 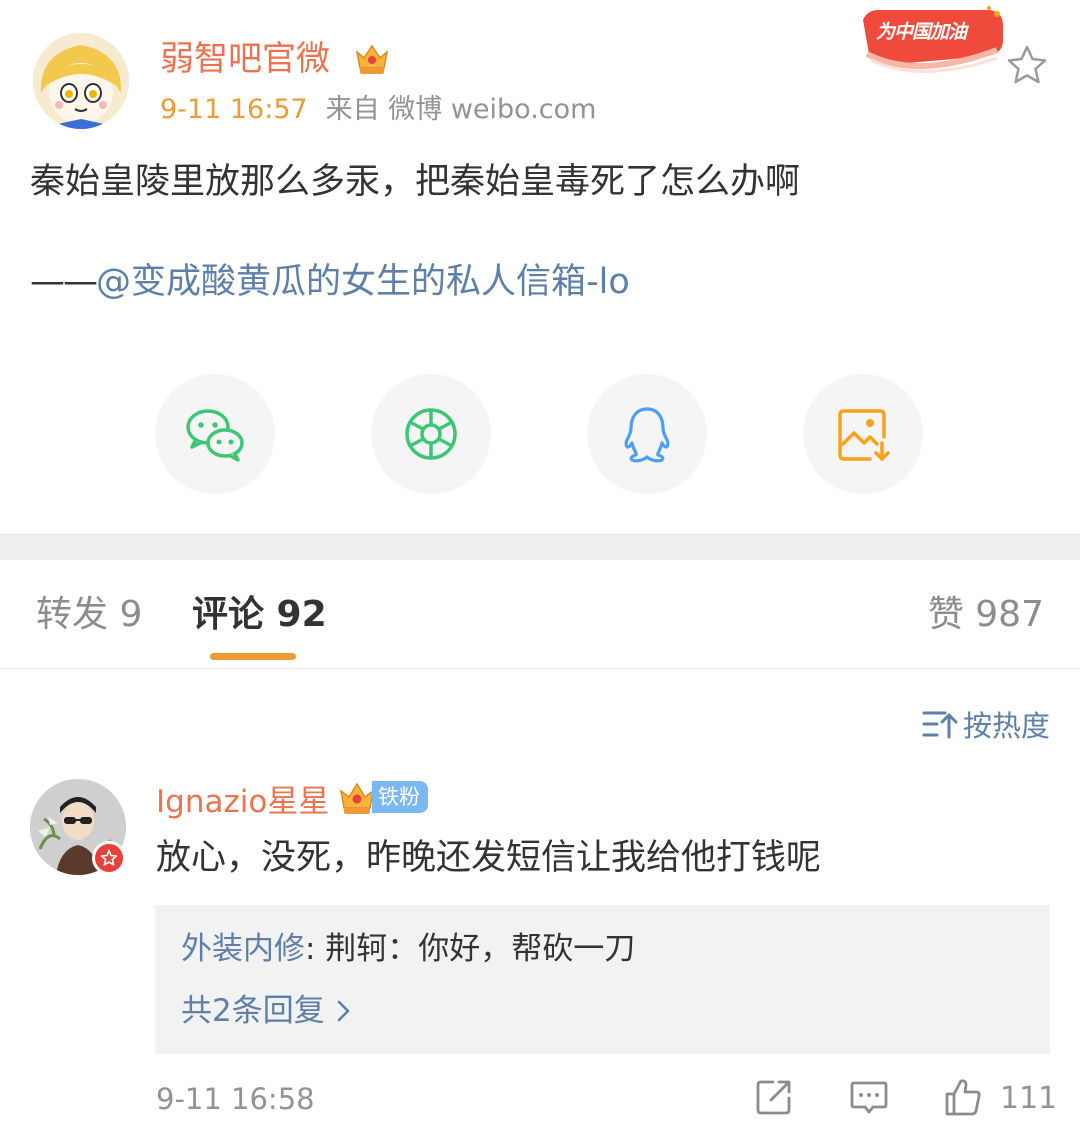 What do you see at coordinates (64, 282) in the screenshot?
I see `credit-dash: ——` at bounding box center [64, 282].